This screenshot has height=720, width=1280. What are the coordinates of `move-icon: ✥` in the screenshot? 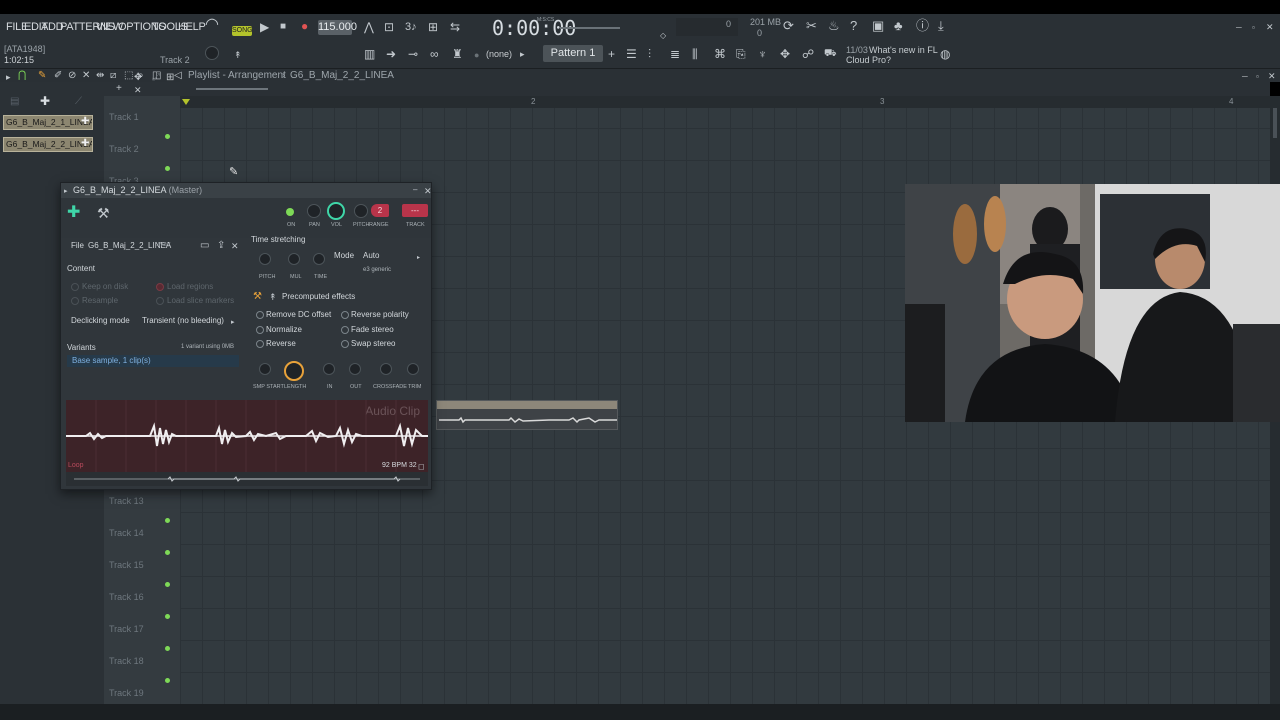 It's located at (138, 78).